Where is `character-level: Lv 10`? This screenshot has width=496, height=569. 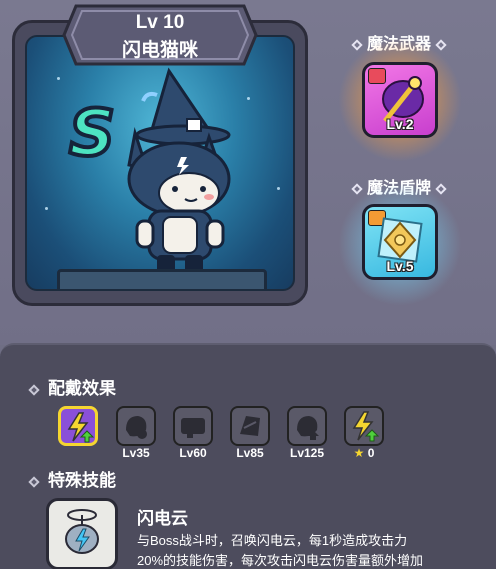
character-level: Lv 10 is located at coordinates (160, 22).